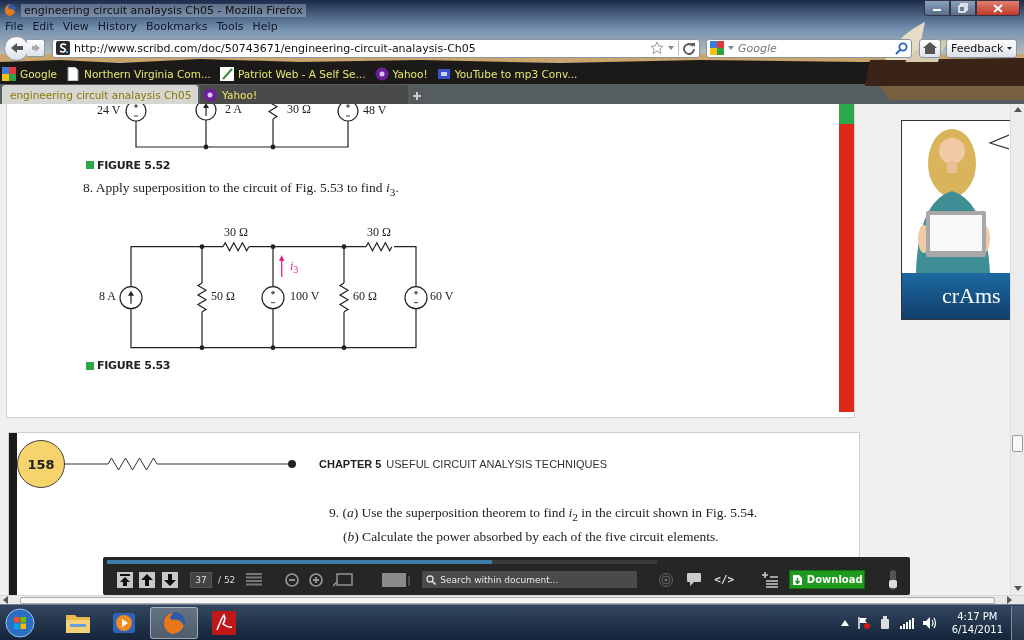 The width and height of the screenshot is (1024, 640). What do you see at coordinates (360, 48) in the screenshot?
I see `url-input: http://www.scribd.com/doc/50743671/engineering-circuit-analaysis-Ch05` at bounding box center [360, 48].